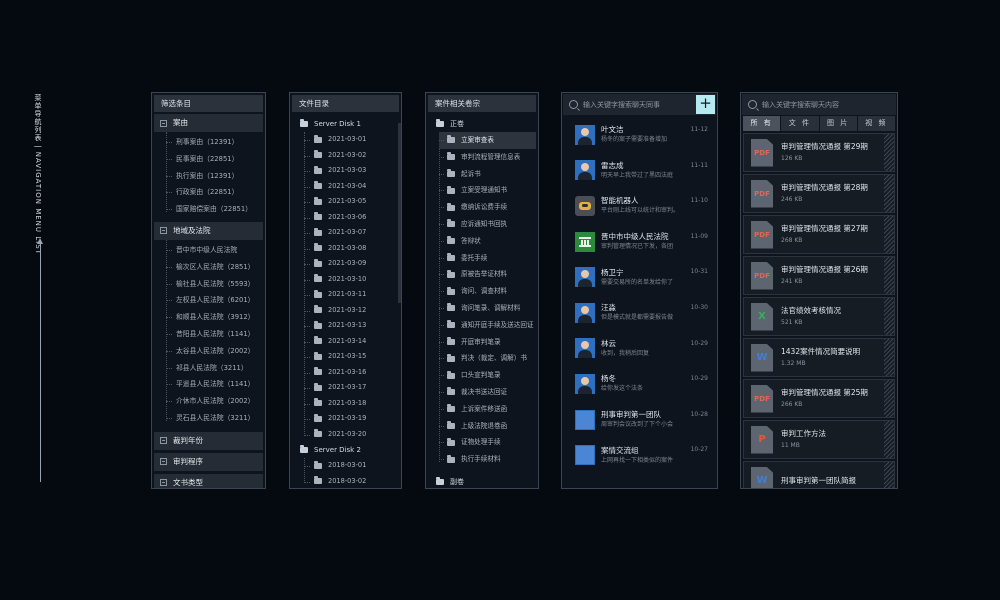  Describe the element at coordinates (345, 450) in the screenshot. I see `disk-folder: Server Disk 2` at that location.